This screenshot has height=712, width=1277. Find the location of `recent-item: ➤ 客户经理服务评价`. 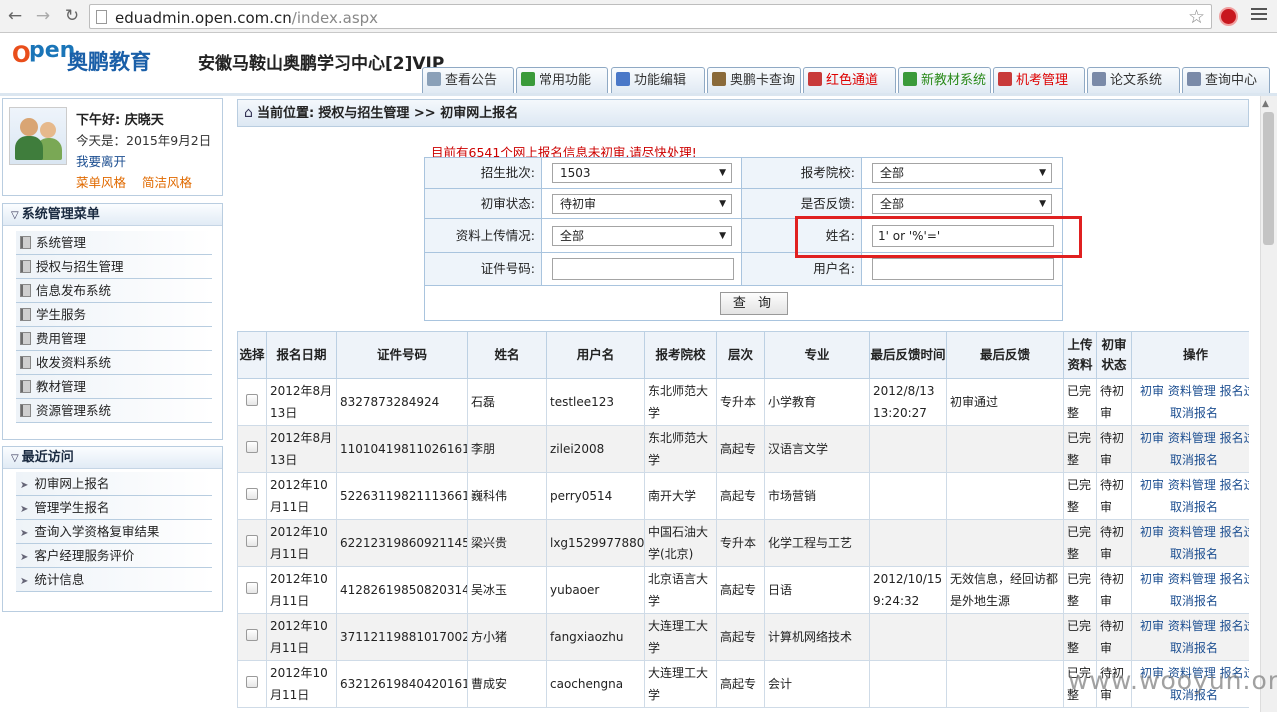

recent-item: ➤ 客户经理服务评价 is located at coordinates (114, 556).